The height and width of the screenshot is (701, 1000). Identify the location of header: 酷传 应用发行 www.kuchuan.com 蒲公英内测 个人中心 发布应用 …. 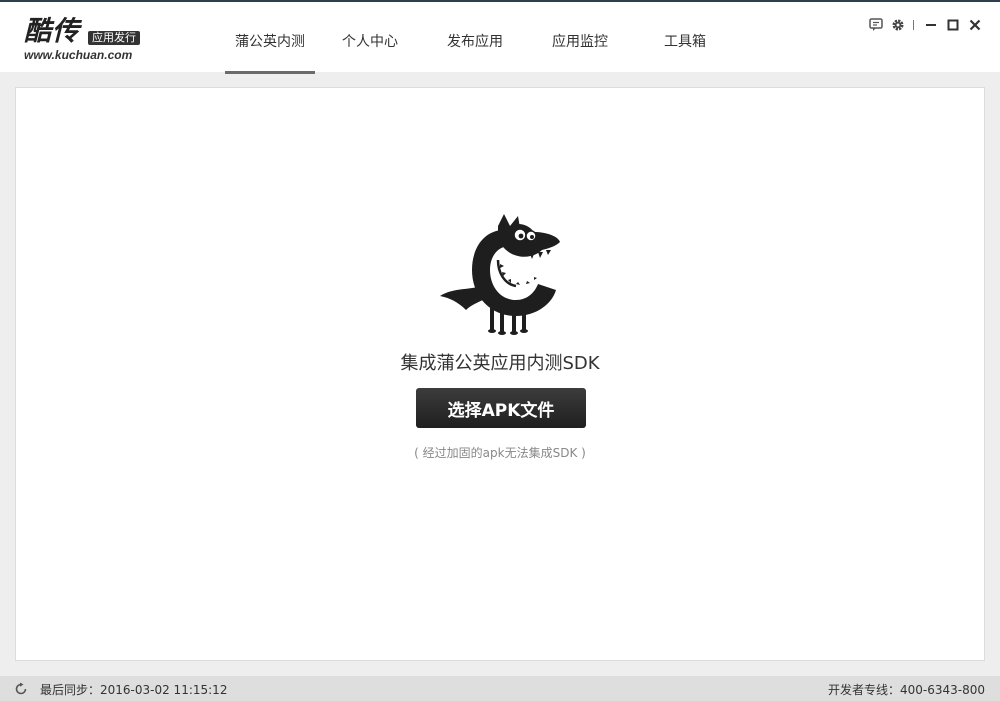
(500, 37).